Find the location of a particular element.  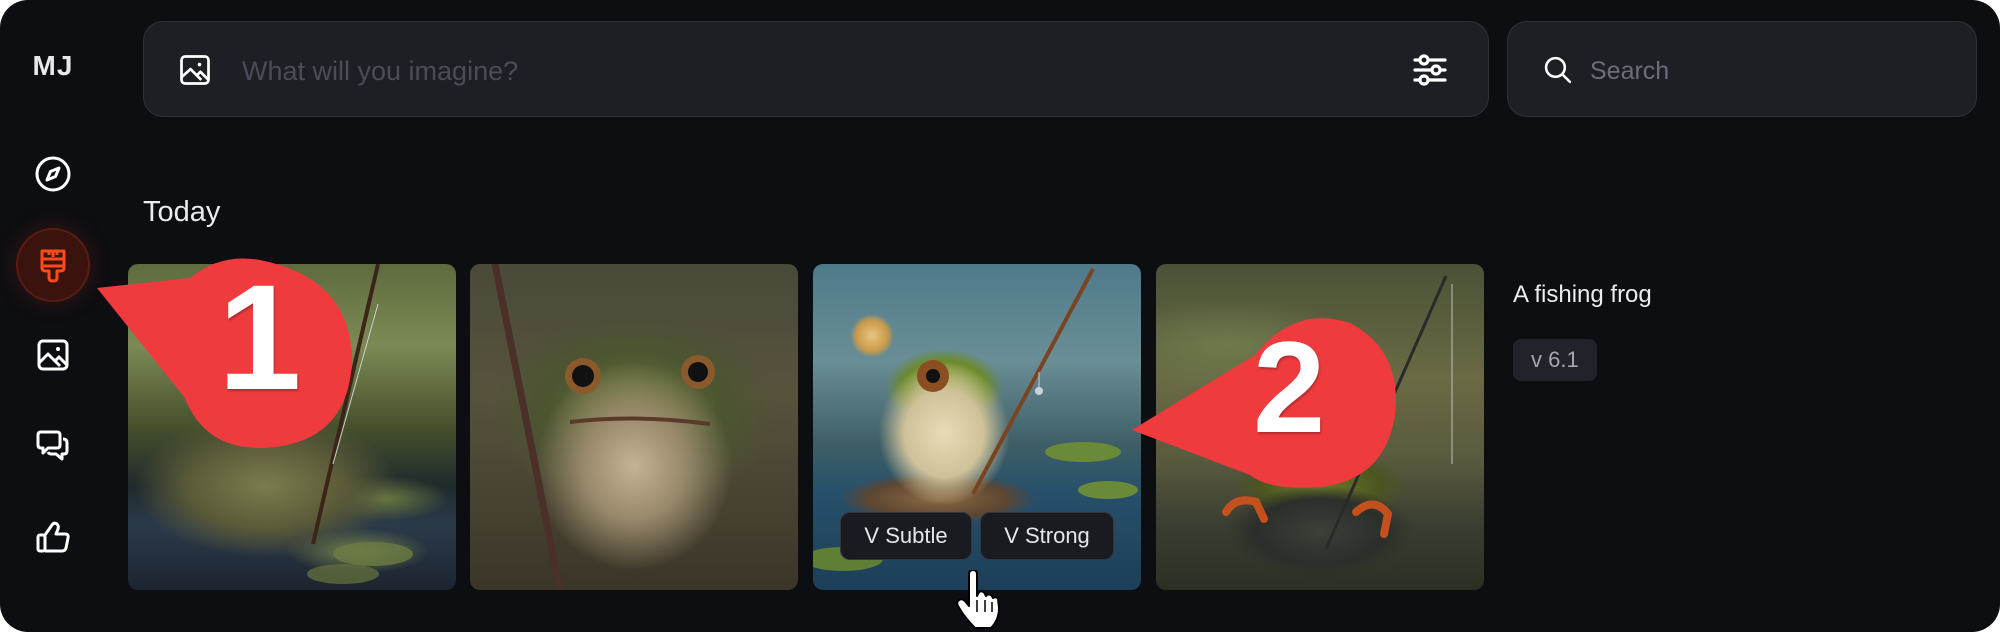

search-icon is located at coordinates (1558, 70).